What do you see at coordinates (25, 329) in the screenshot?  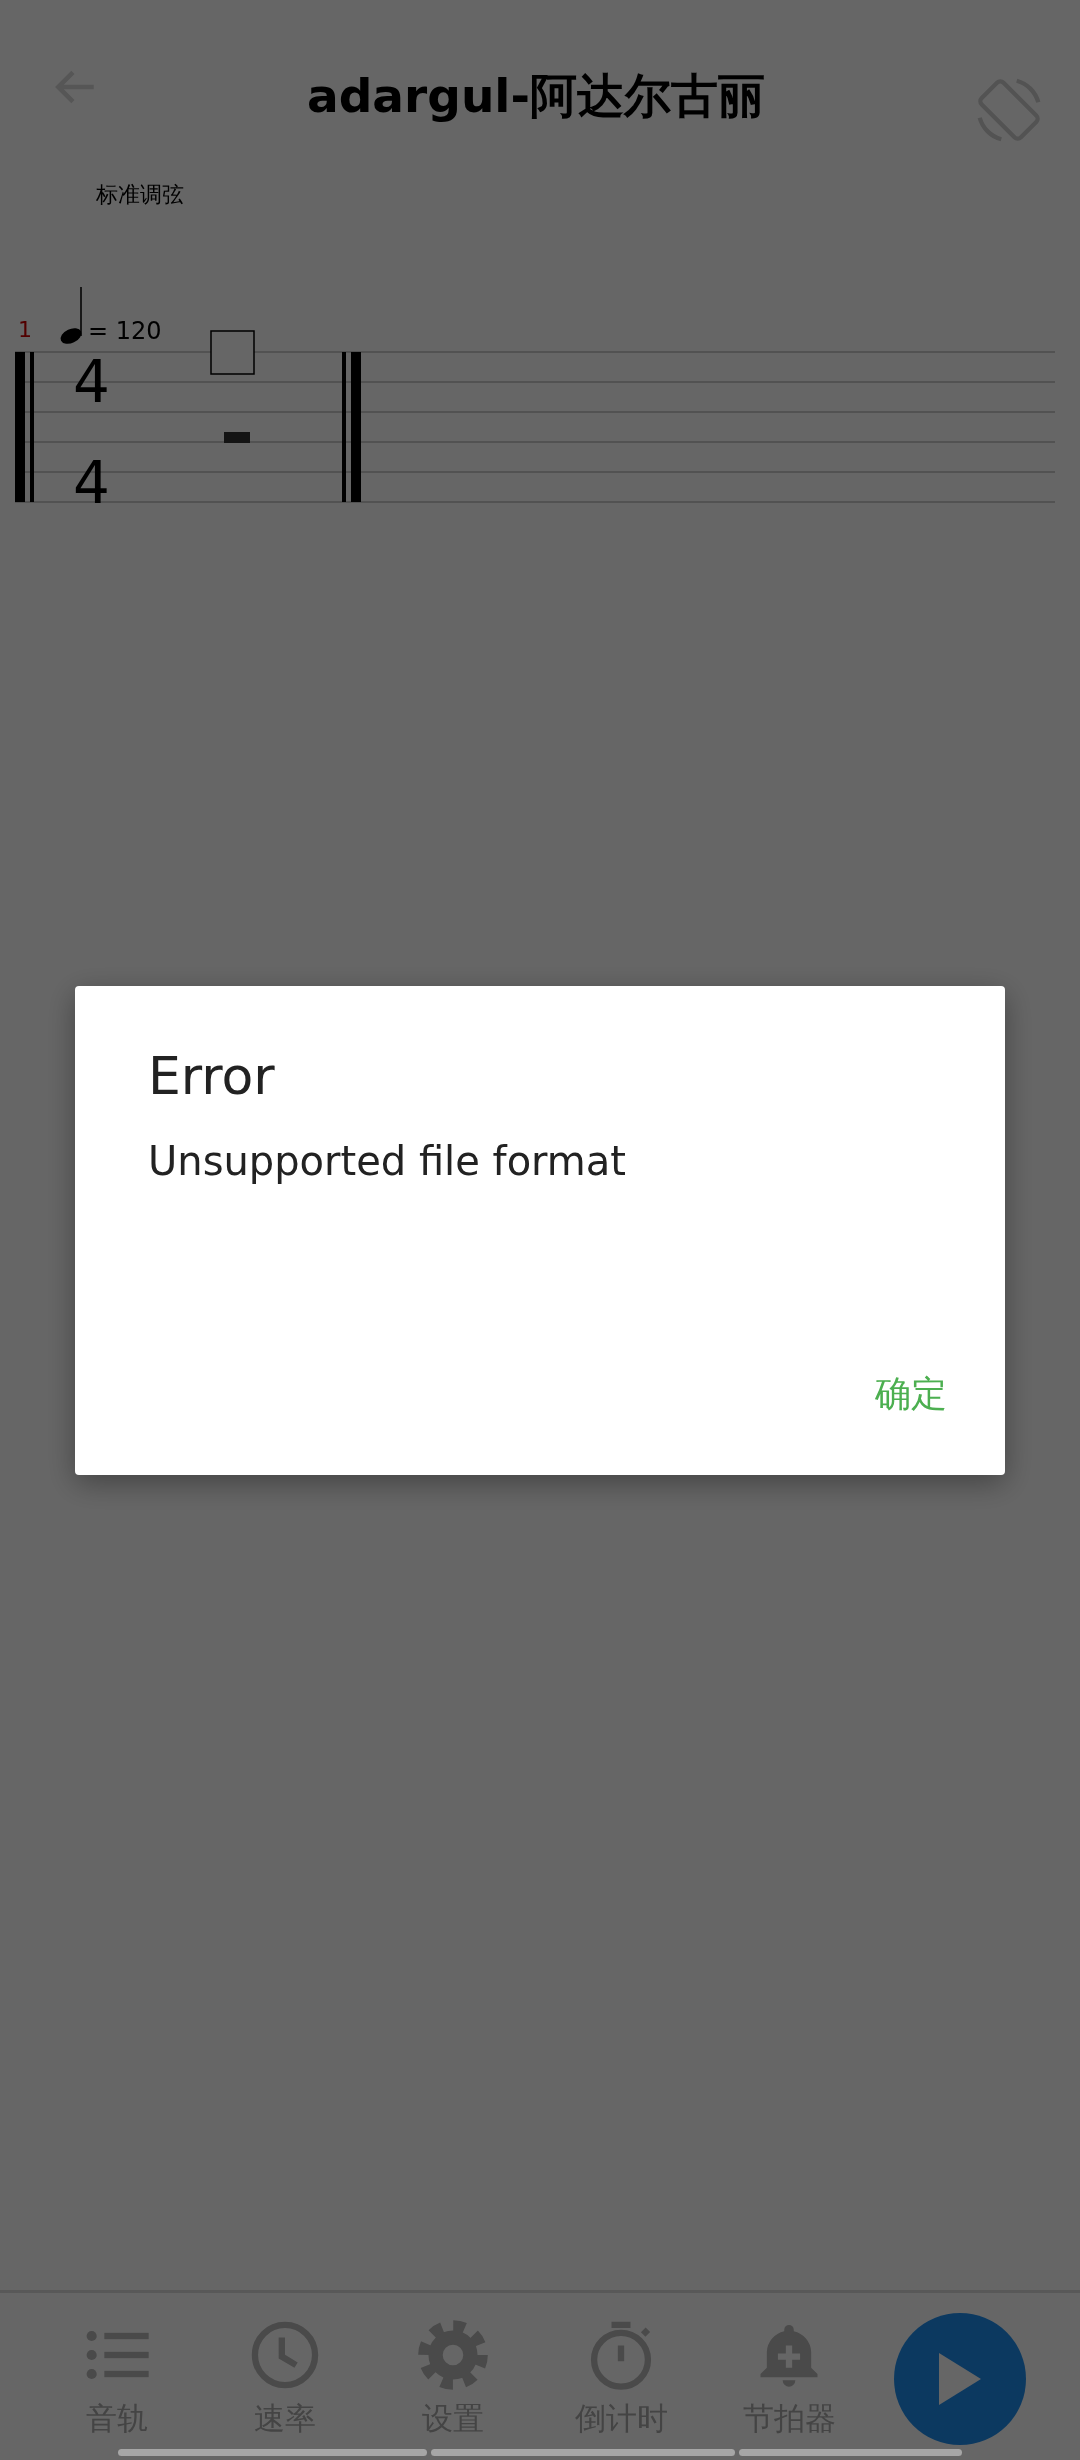 I see `measure-number: 1` at bounding box center [25, 329].